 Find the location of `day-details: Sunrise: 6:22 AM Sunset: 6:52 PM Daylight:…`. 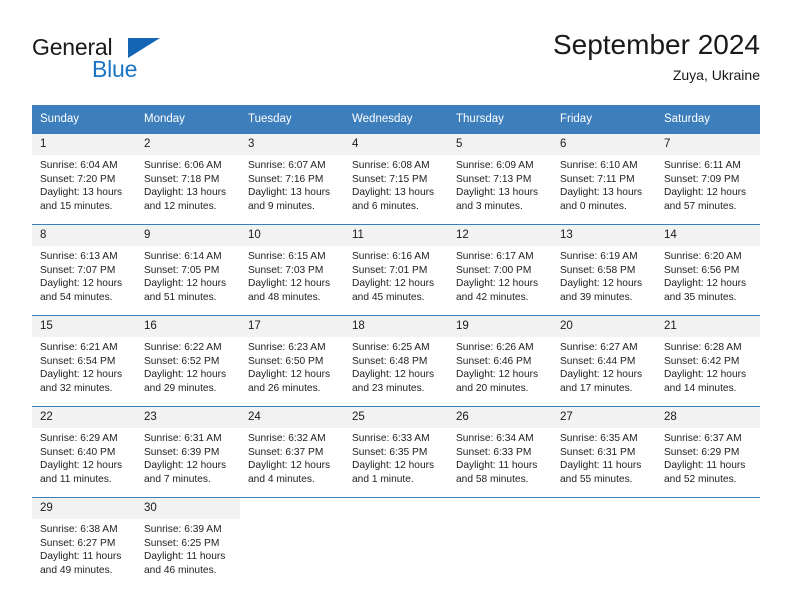

day-details: Sunrise: 6:22 AM Sunset: 6:52 PM Daylight:… is located at coordinates (188, 366).